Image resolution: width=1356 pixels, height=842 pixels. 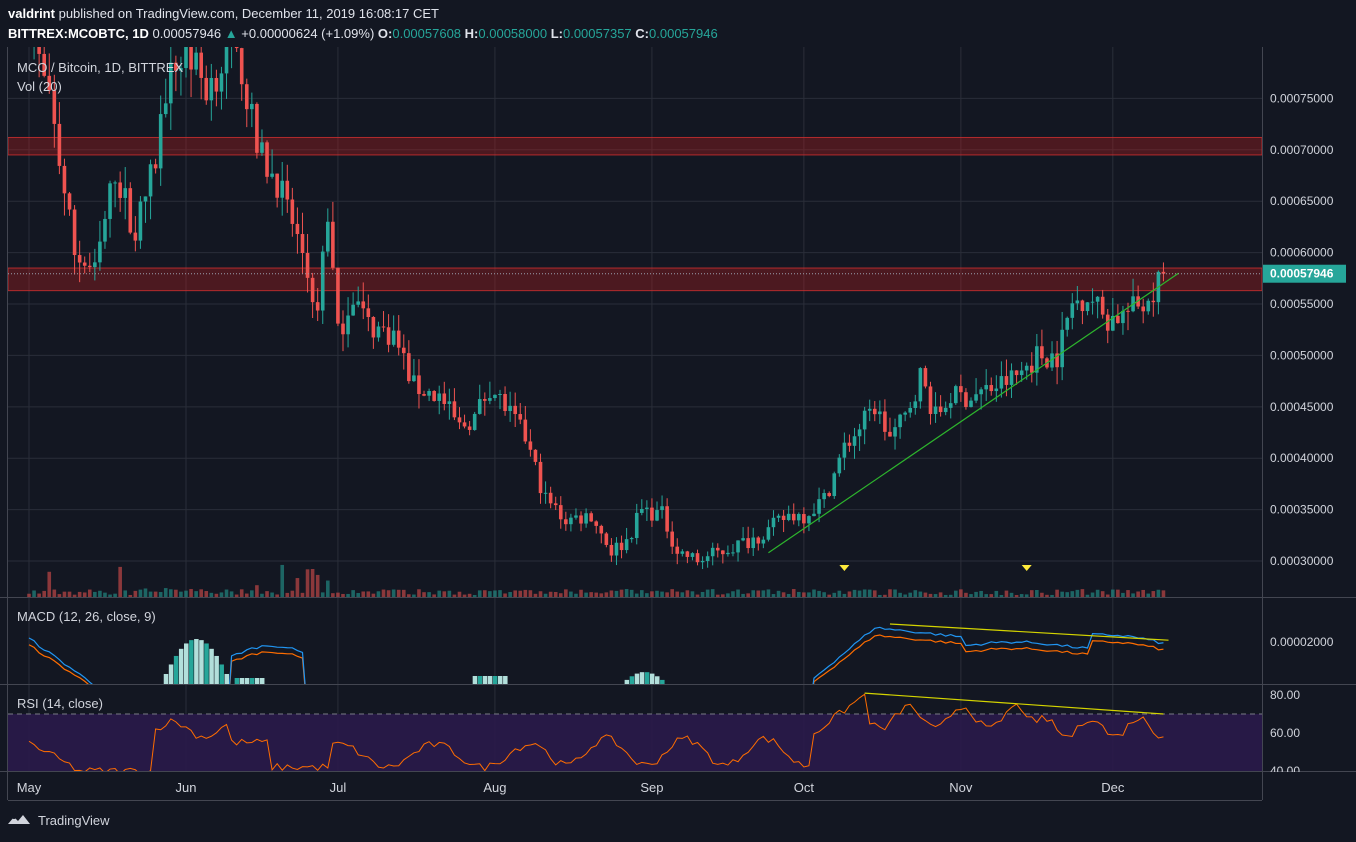 I want to click on price-tick-label: 0.00030000, so click(x=1302, y=561).